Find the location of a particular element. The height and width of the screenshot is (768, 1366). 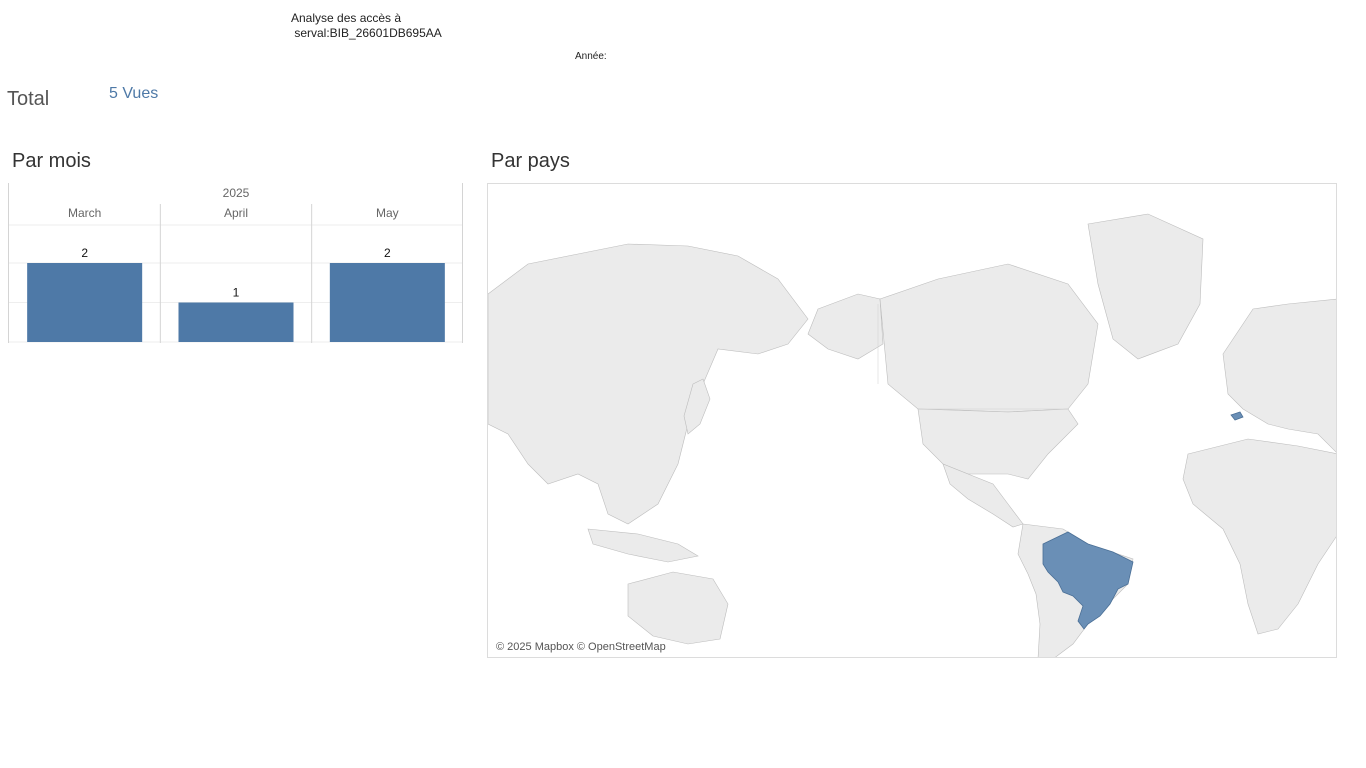

land-africa is located at coordinates (1259, 536).